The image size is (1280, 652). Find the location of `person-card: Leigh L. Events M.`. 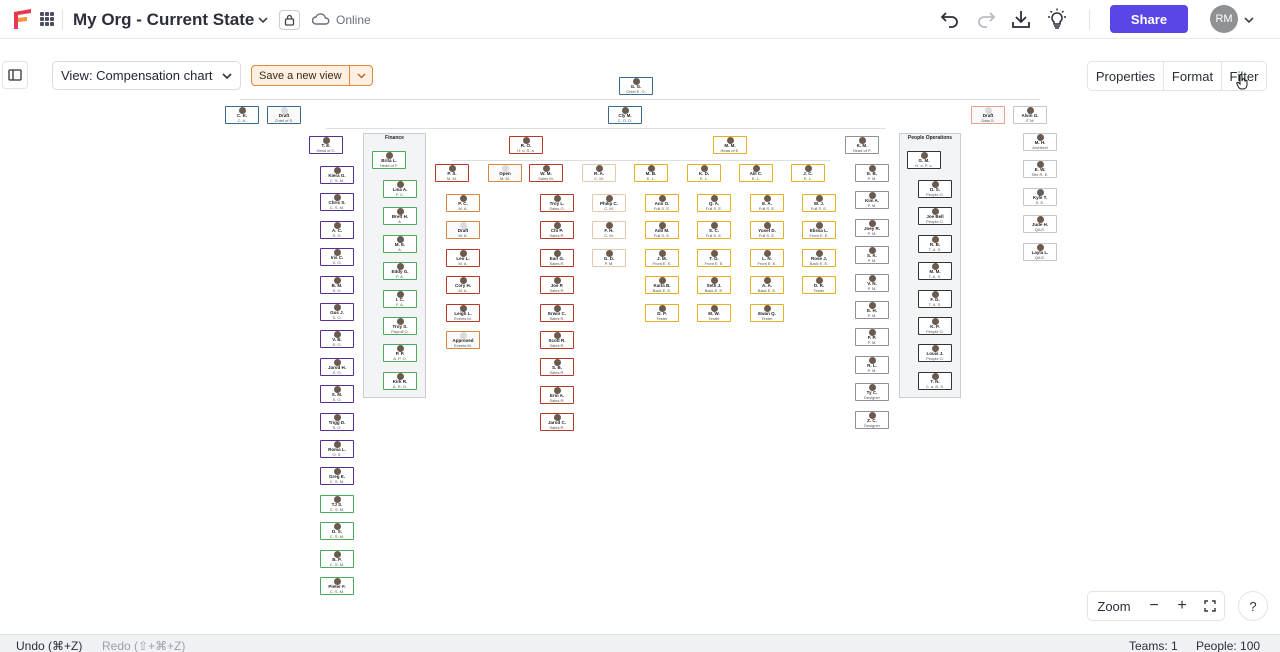

person-card: Leigh L. Events M. is located at coordinates (463, 312).